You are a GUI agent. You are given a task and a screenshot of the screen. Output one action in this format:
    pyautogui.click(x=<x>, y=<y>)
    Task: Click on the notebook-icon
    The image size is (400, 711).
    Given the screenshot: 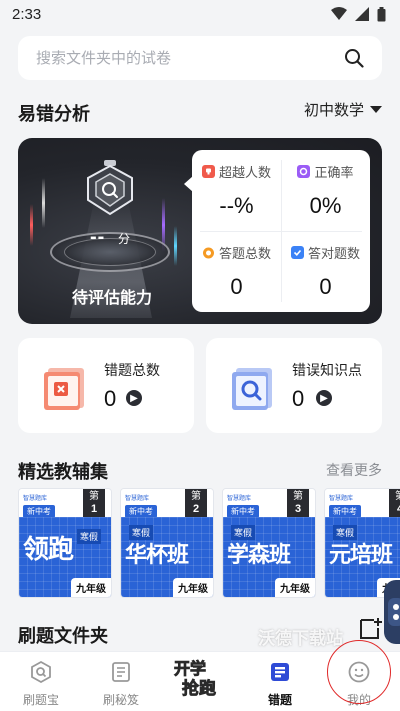 What is the action you would take?
    pyautogui.click(x=121, y=672)
    